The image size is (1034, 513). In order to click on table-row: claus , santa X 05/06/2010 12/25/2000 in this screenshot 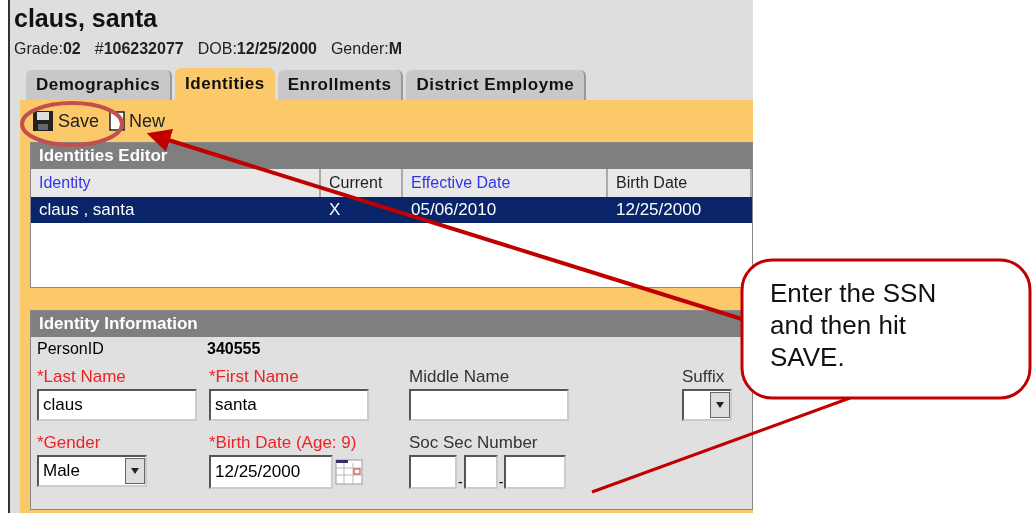, I will do `click(391, 210)`.